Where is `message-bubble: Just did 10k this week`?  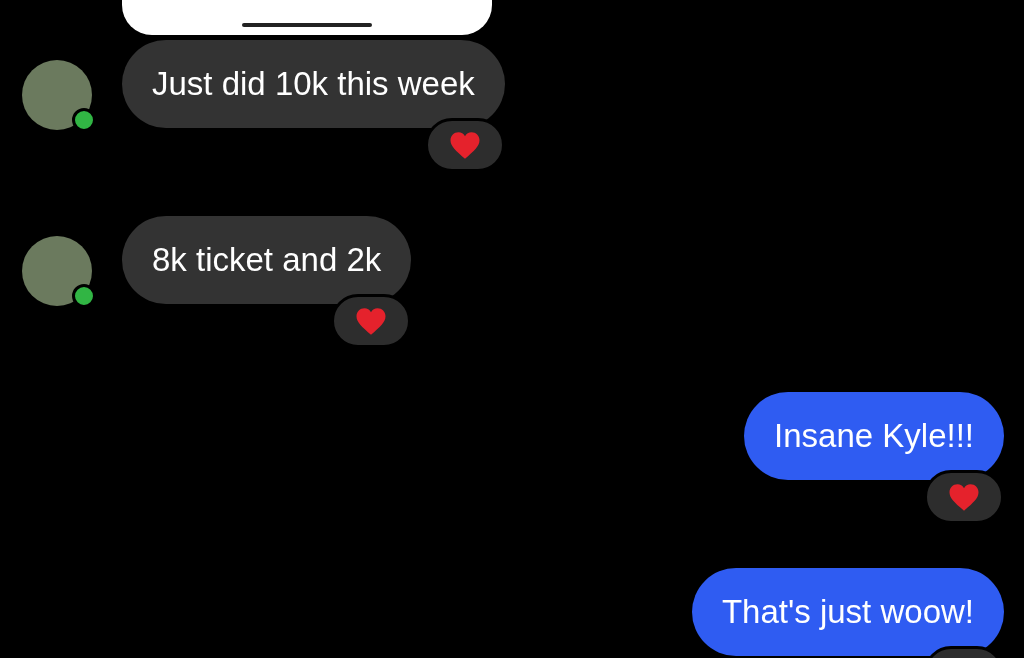 message-bubble: Just did 10k this week is located at coordinates (313, 84).